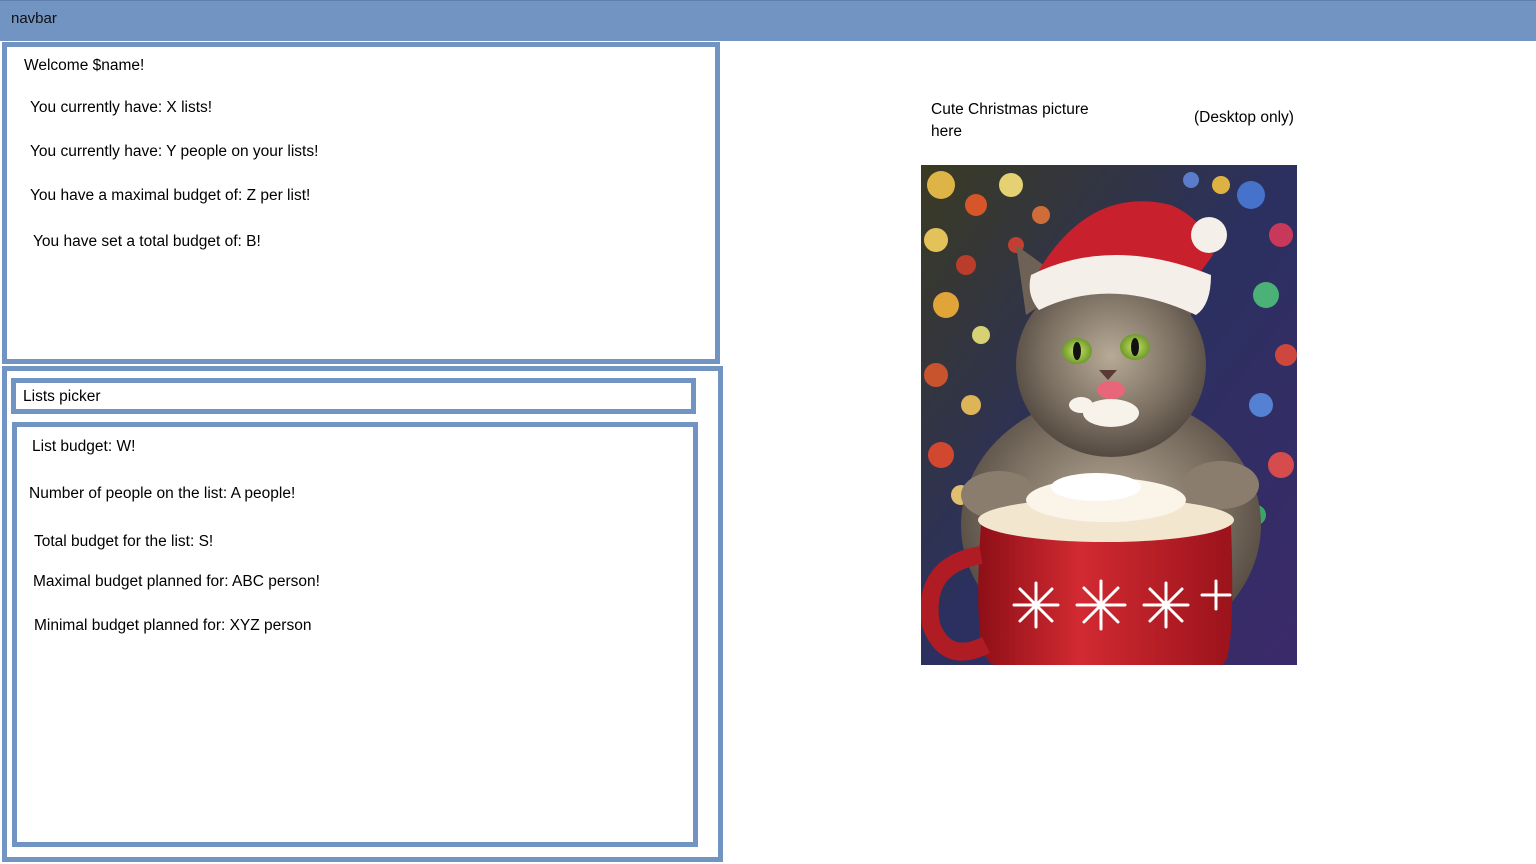  I want to click on picture-caption: Cute Christmas picture here, so click(1010, 120).